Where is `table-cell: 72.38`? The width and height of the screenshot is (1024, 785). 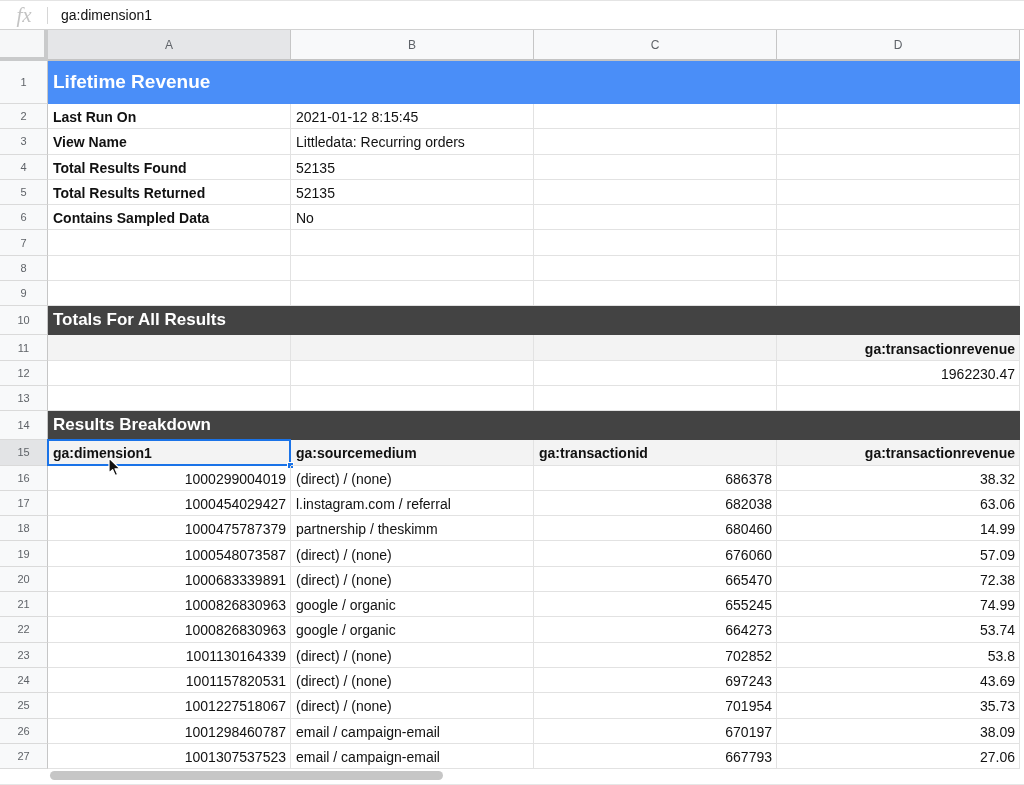
table-cell: 72.38 is located at coordinates (898, 579).